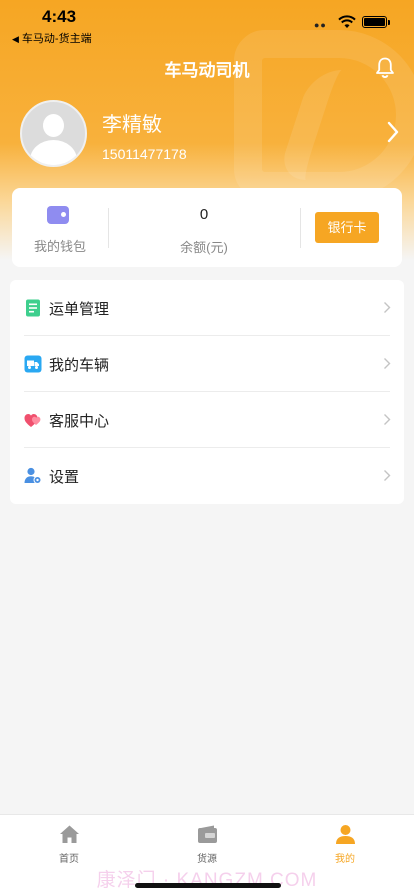 Image resolution: width=414 pixels, height=896 pixels. Describe the element at coordinates (385, 67) in the screenshot. I see `bell-icon` at that location.